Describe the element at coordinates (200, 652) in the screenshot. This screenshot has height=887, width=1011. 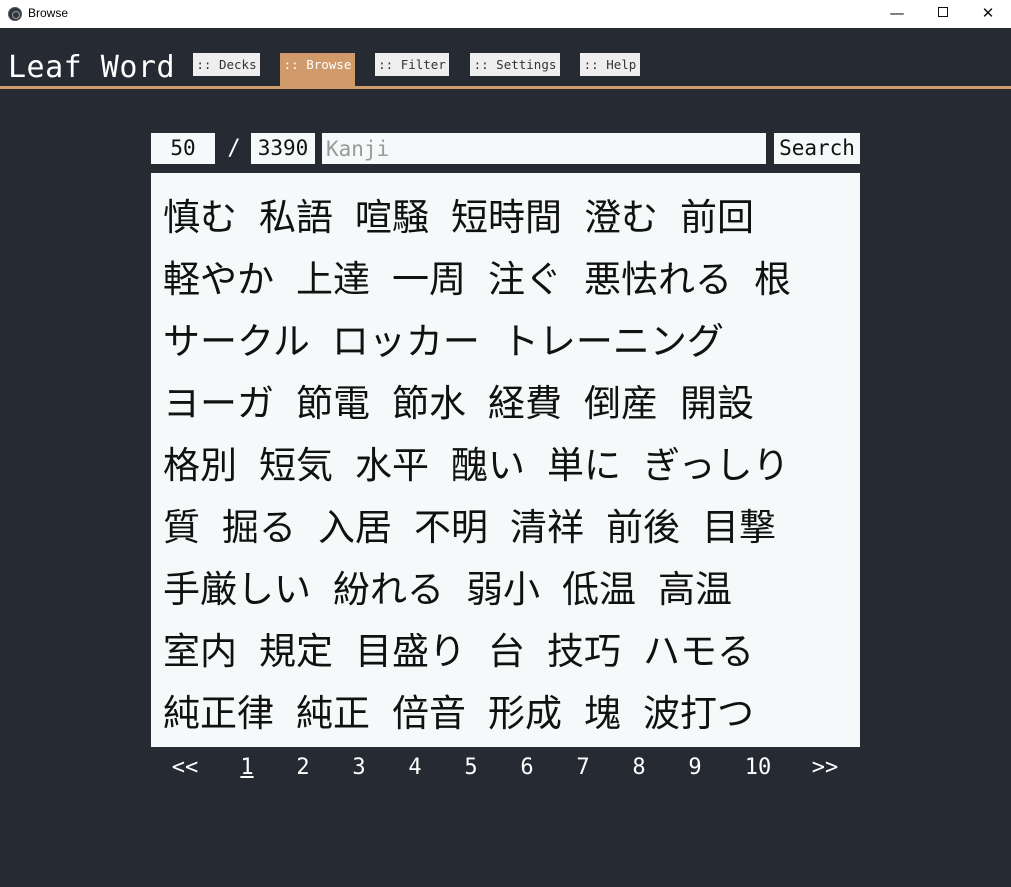
I see `word-item: 室内` at that location.